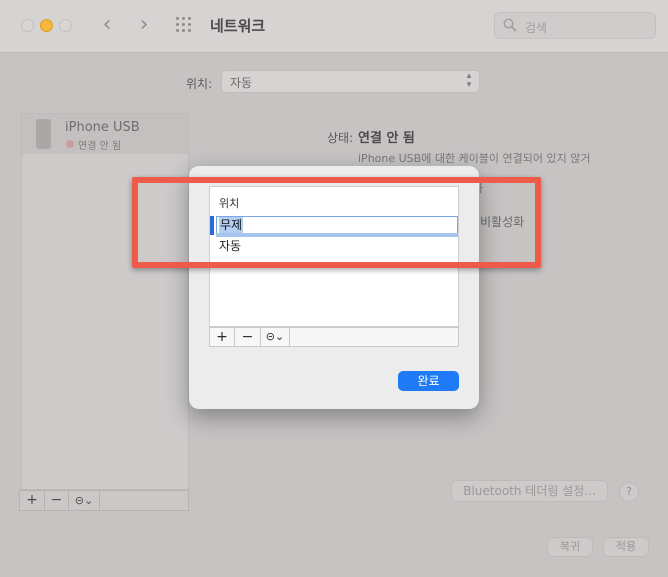  I want to click on add-location-button: +, so click(222, 337).